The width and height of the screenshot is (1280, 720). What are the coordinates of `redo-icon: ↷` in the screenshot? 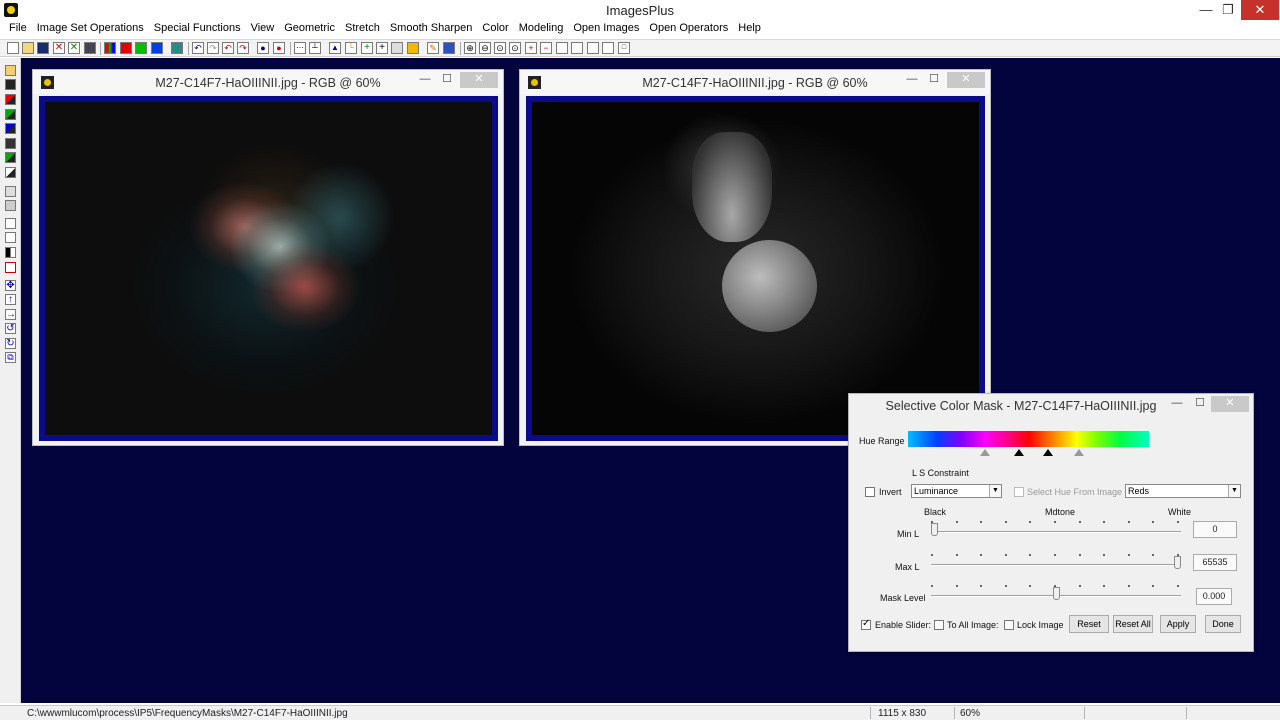 It's located at (213, 48).